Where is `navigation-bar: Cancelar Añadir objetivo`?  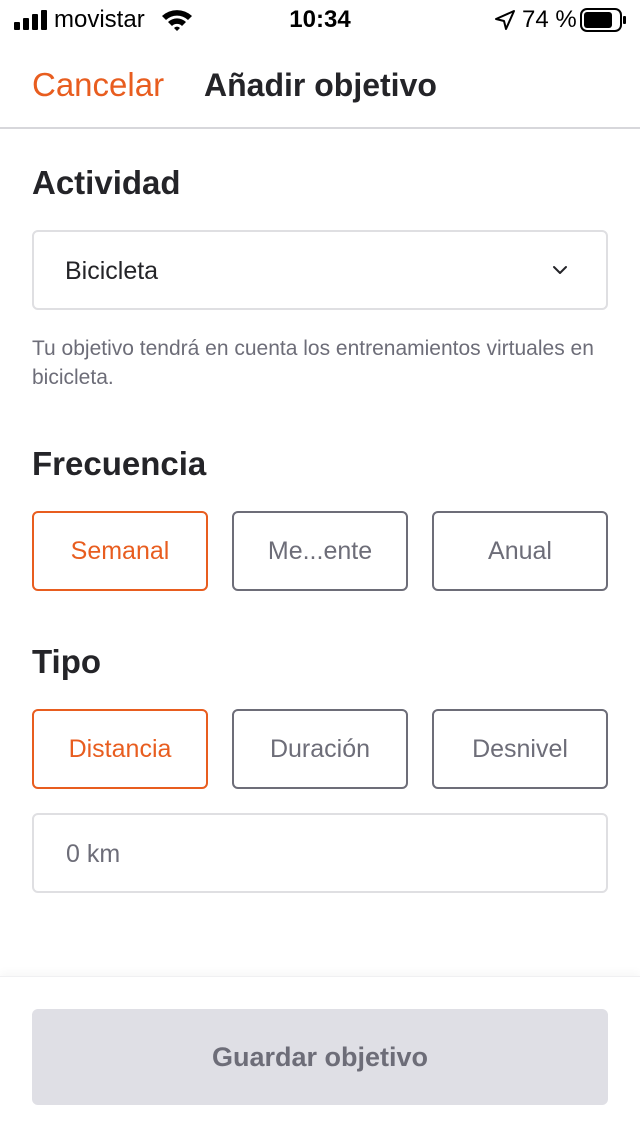 navigation-bar: Cancelar Añadir objetivo is located at coordinates (320, 84).